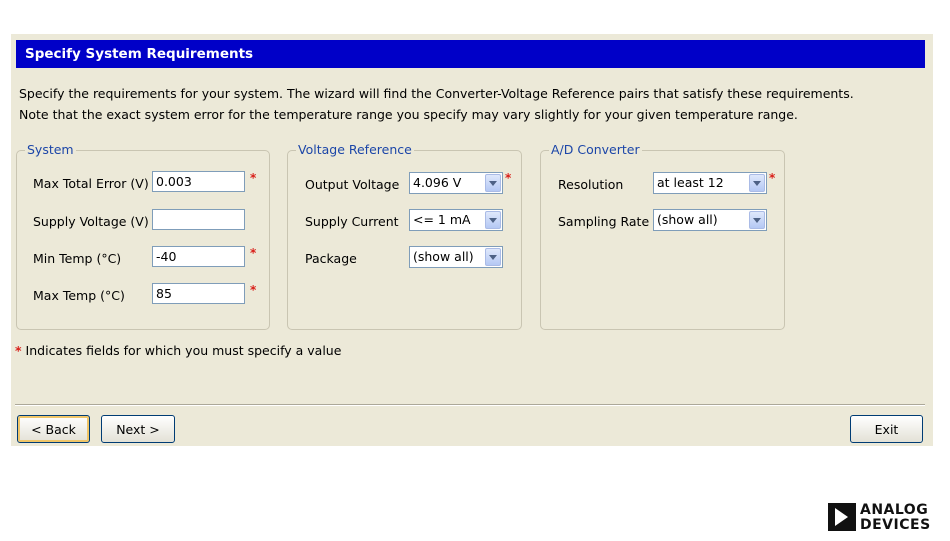  Describe the element at coordinates (470, 405) in the screenshot. I see `button-divider` at that location.